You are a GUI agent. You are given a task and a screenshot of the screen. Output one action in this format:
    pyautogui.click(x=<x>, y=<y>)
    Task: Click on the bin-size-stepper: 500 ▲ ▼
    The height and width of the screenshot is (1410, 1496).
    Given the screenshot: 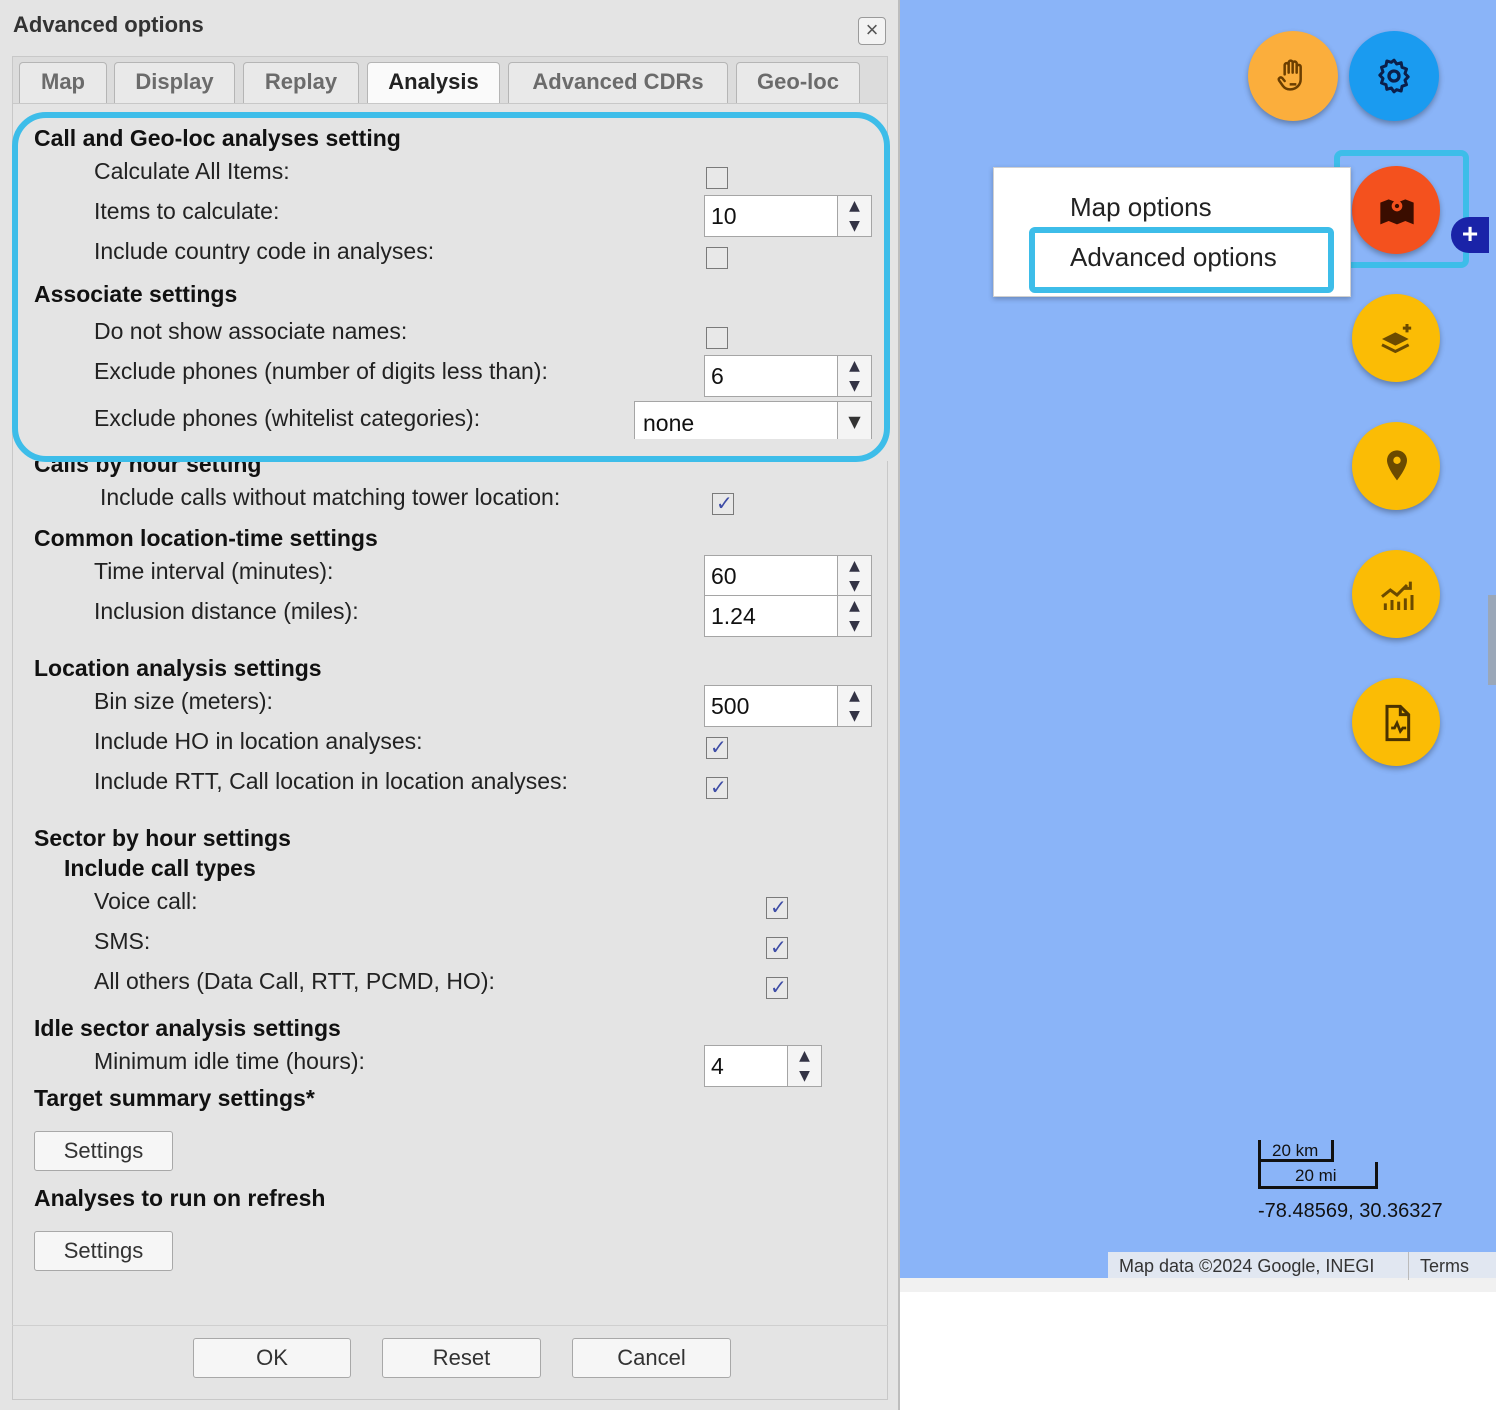 What is the action you would take?
    pyautogui.click(x=788, y=706)
    